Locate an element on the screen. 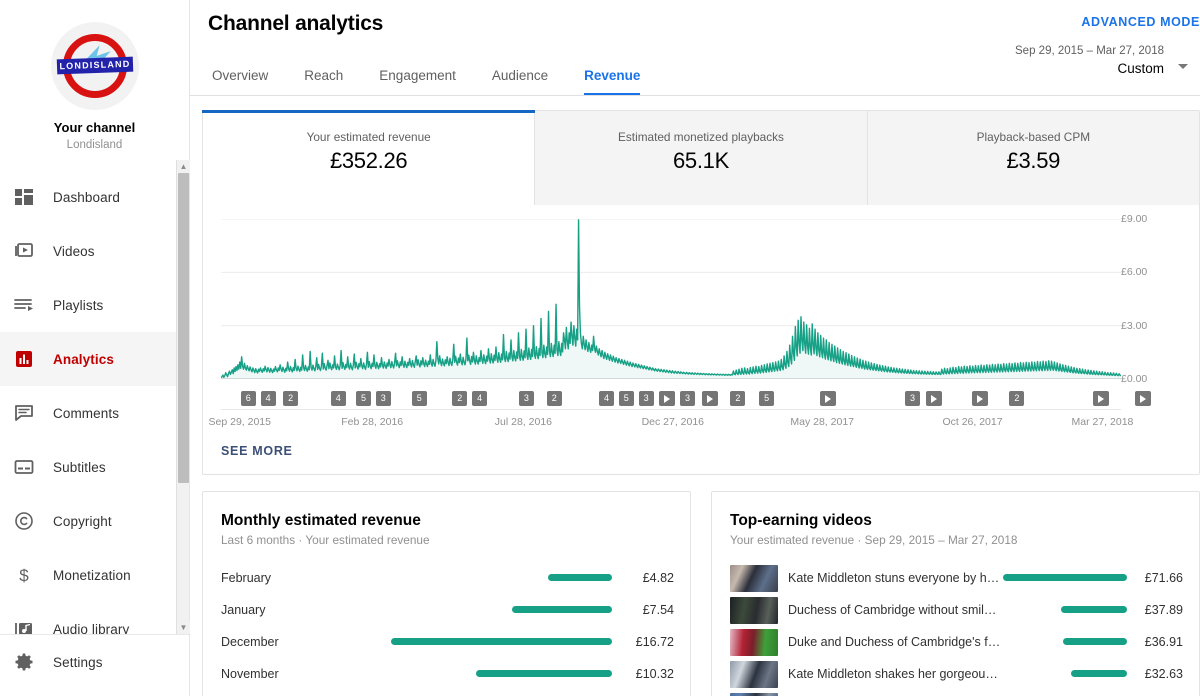  revenue-value: £16.72 is located at coordinates (654, 642).